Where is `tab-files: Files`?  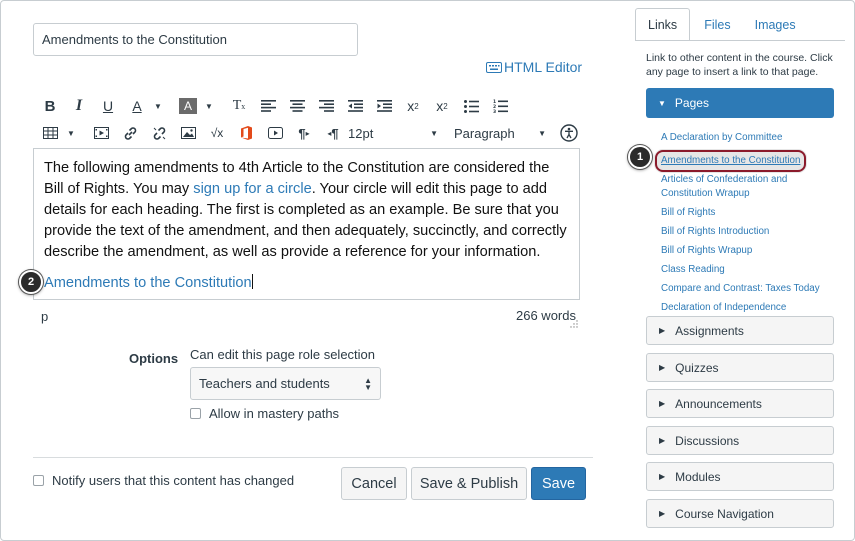 tab-files: Files is located at coordinates (717, 24).